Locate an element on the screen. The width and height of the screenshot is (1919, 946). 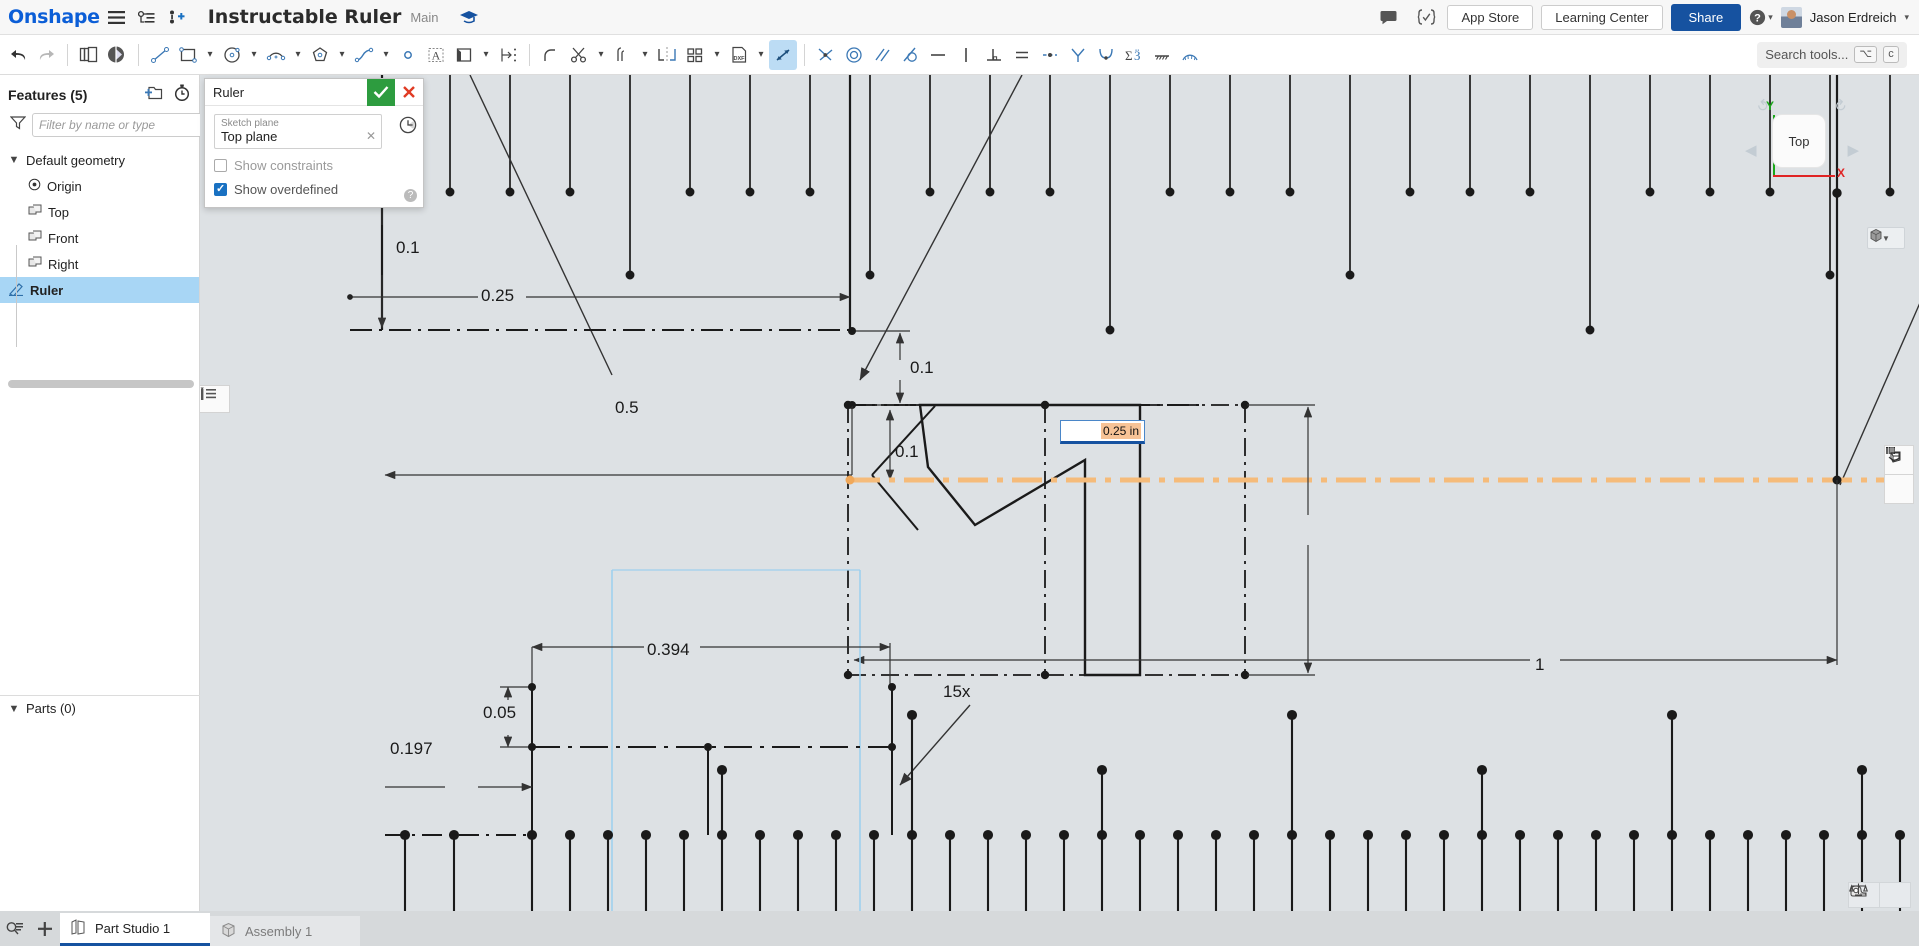
filter-funnel-icon is located at coordinates (18, 125).